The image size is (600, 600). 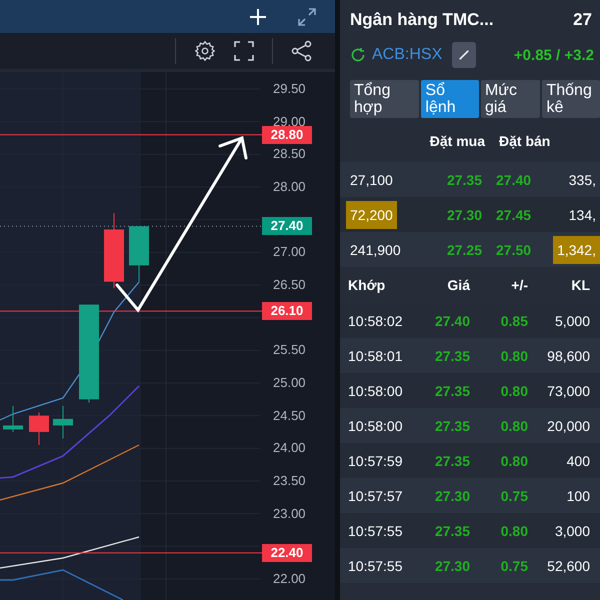 I want to click on ask-volume: 134,, so click(x=582, y=215).